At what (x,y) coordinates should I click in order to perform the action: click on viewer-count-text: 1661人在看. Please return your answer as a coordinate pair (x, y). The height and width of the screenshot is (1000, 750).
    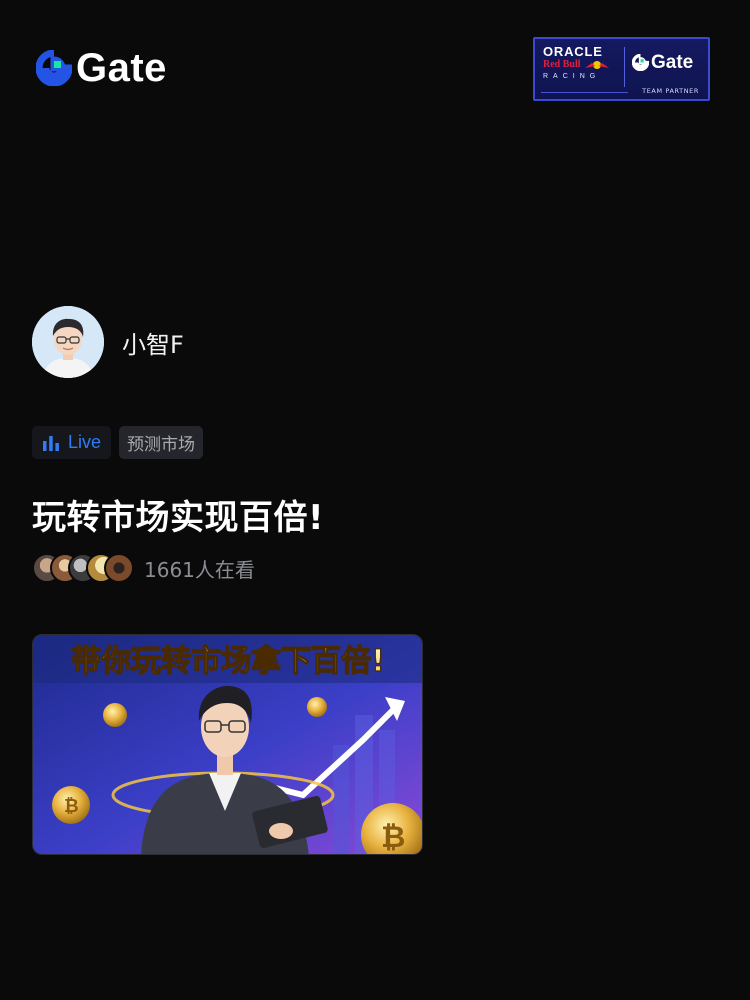
    Looking at the image, I should click on (199, 569).